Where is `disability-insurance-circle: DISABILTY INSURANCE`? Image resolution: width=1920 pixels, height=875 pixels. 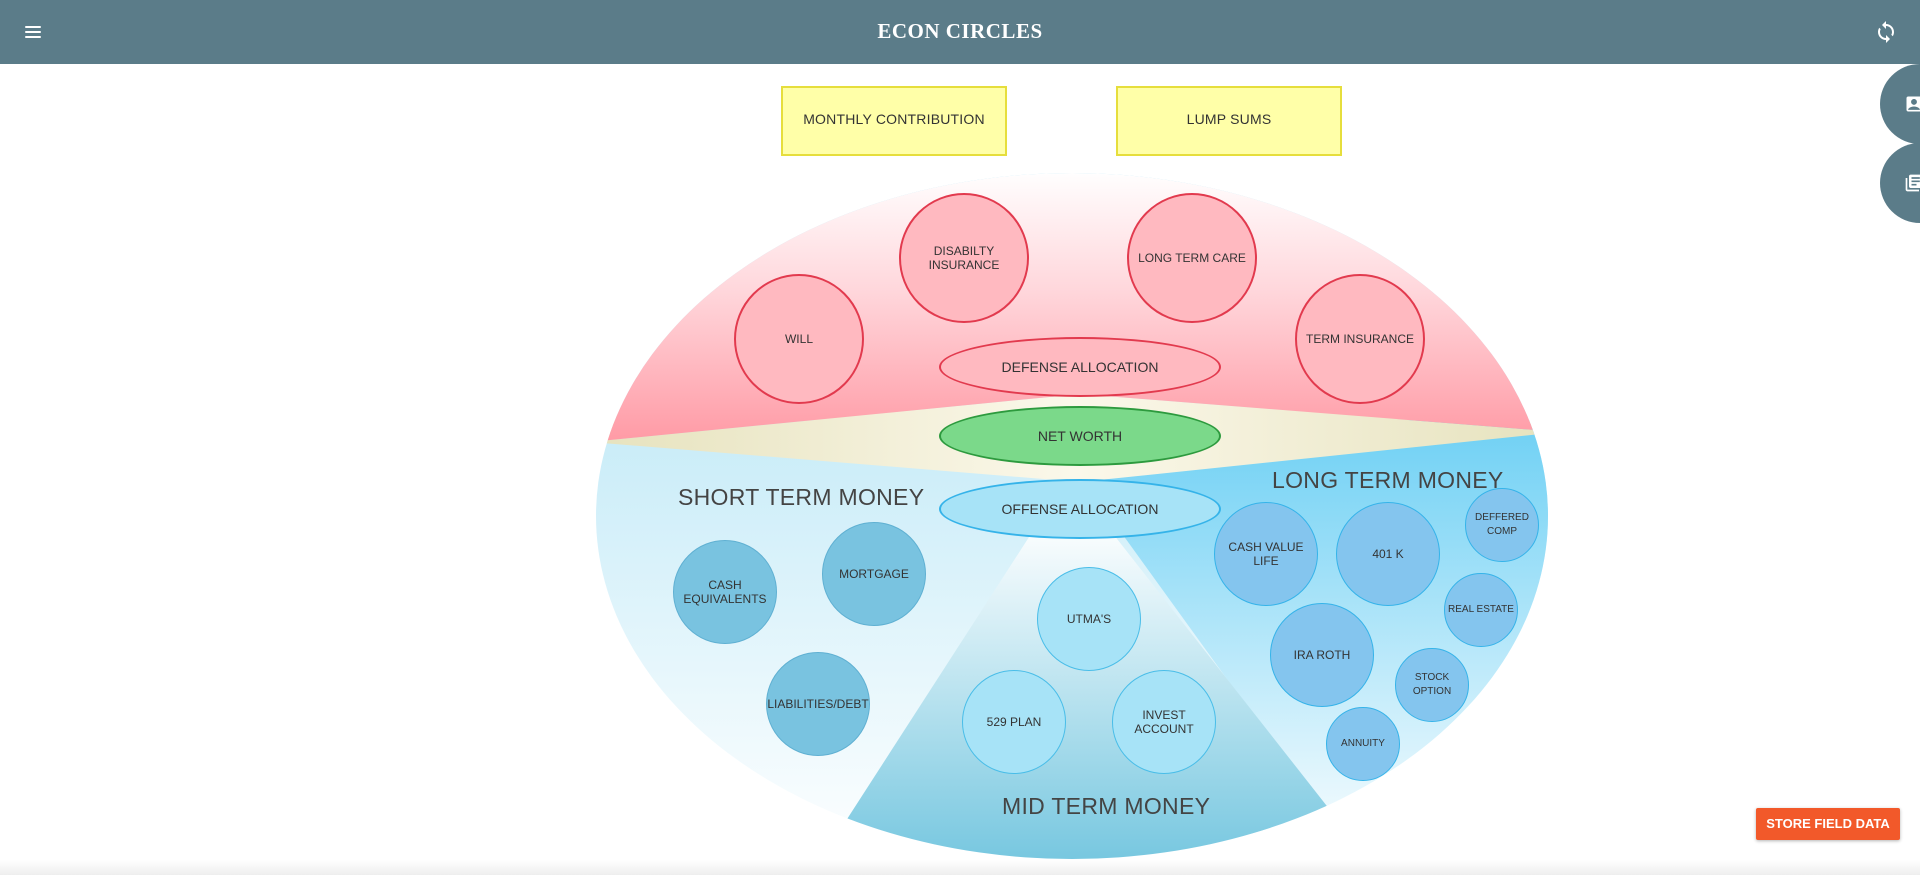
disability-insurance-circle: DISABILTY INSURANCE is located at coordinates (964, 258).